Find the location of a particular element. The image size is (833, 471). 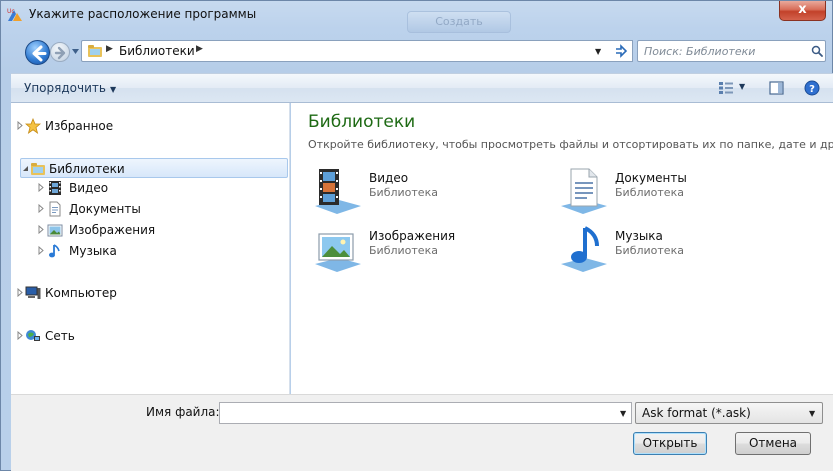

nav-item-network: Сеть is located at coordinates (69, 336).